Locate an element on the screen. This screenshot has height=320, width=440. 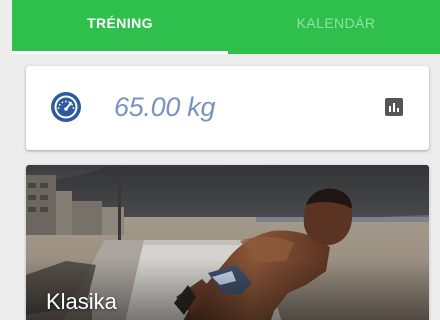
weight-value: 65.00 kg is located at coordinates (165, 107).